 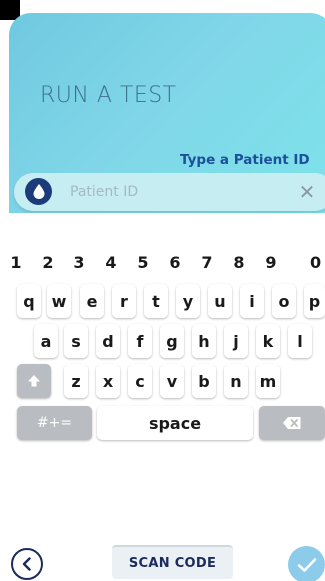 What do you see at coordinates (268, 381) in the screenshot?
I see `key-m: m` at bounding box center [268, 381].